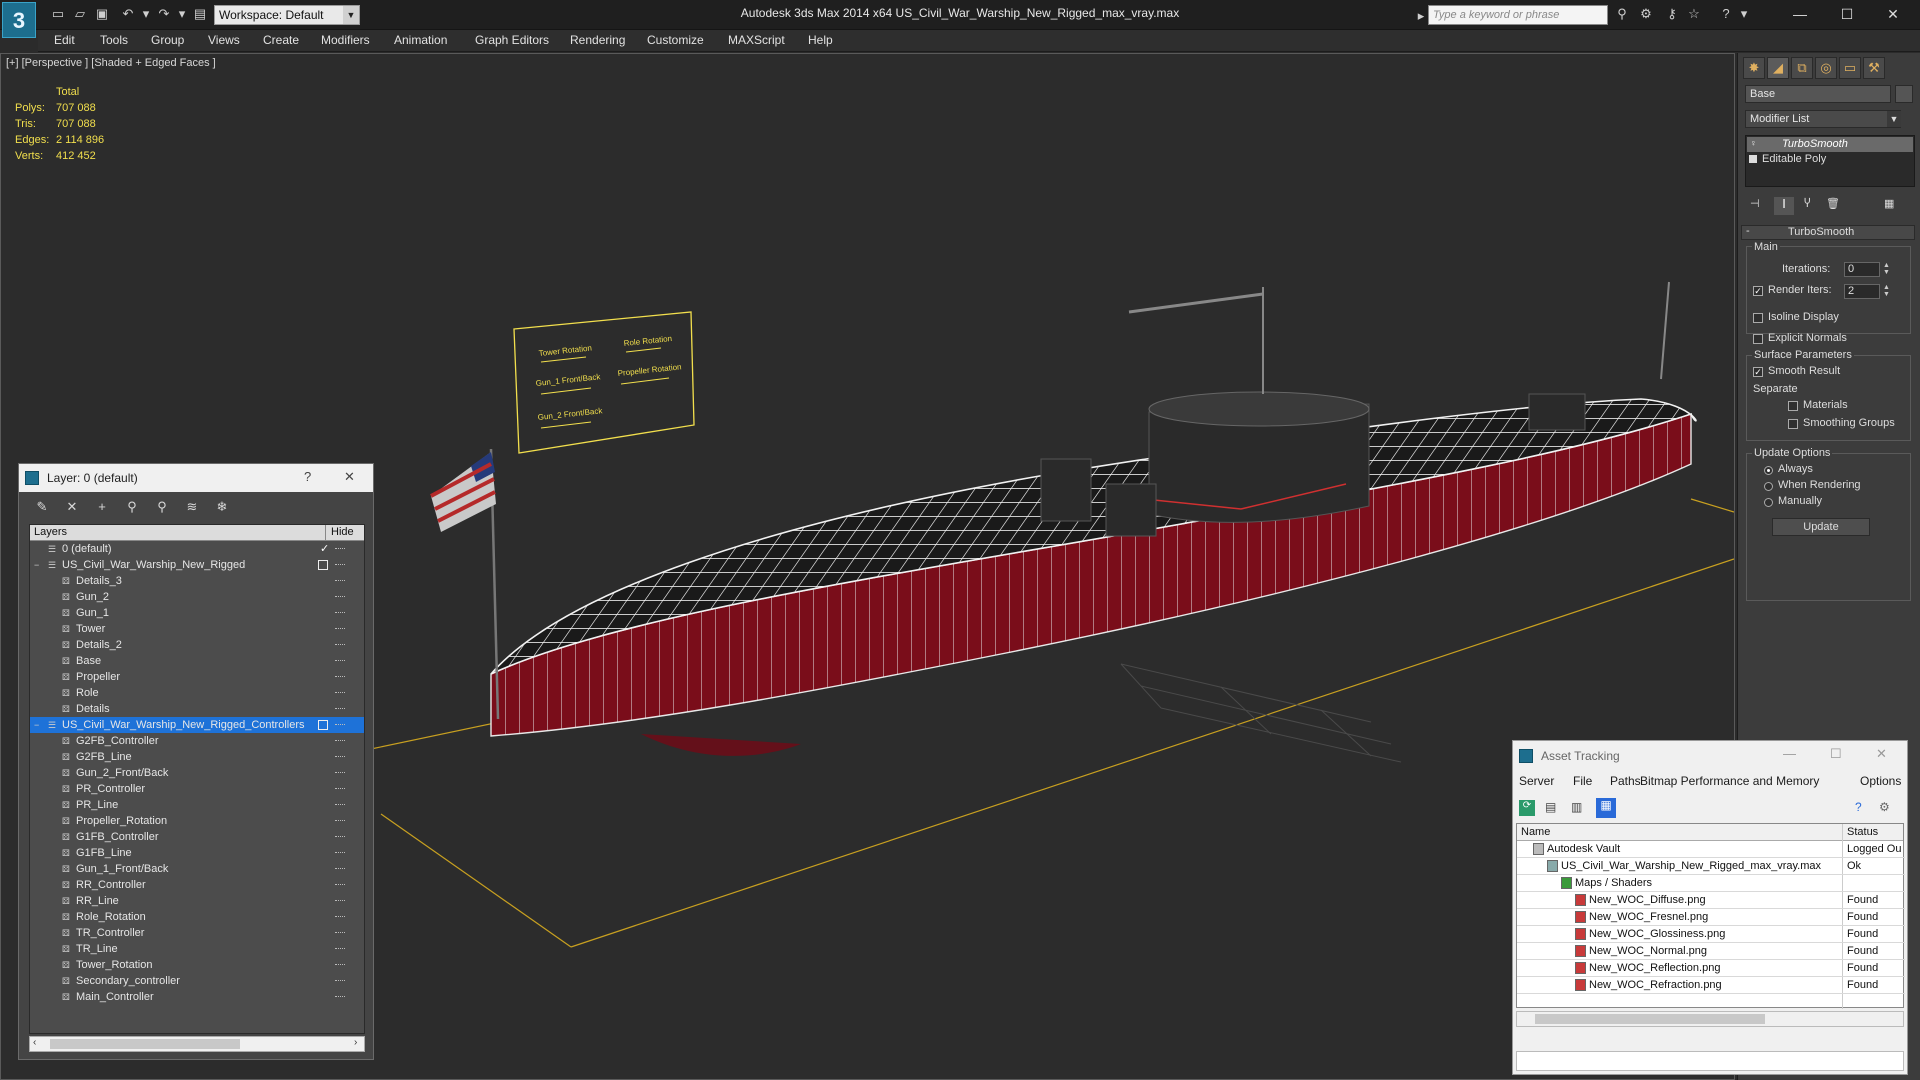 The image size is (1920, 1080). I want to click on redo-dropdown-icon: ▾, so click(182, 14).